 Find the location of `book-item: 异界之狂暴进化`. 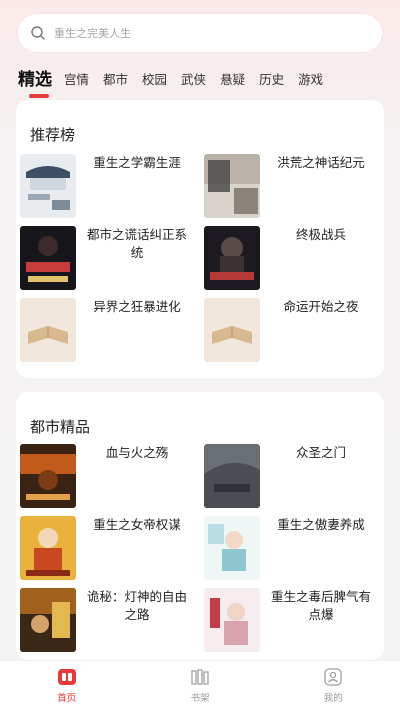

book-item: 异界之狂暴进化 is located at coordinates (108, 330).